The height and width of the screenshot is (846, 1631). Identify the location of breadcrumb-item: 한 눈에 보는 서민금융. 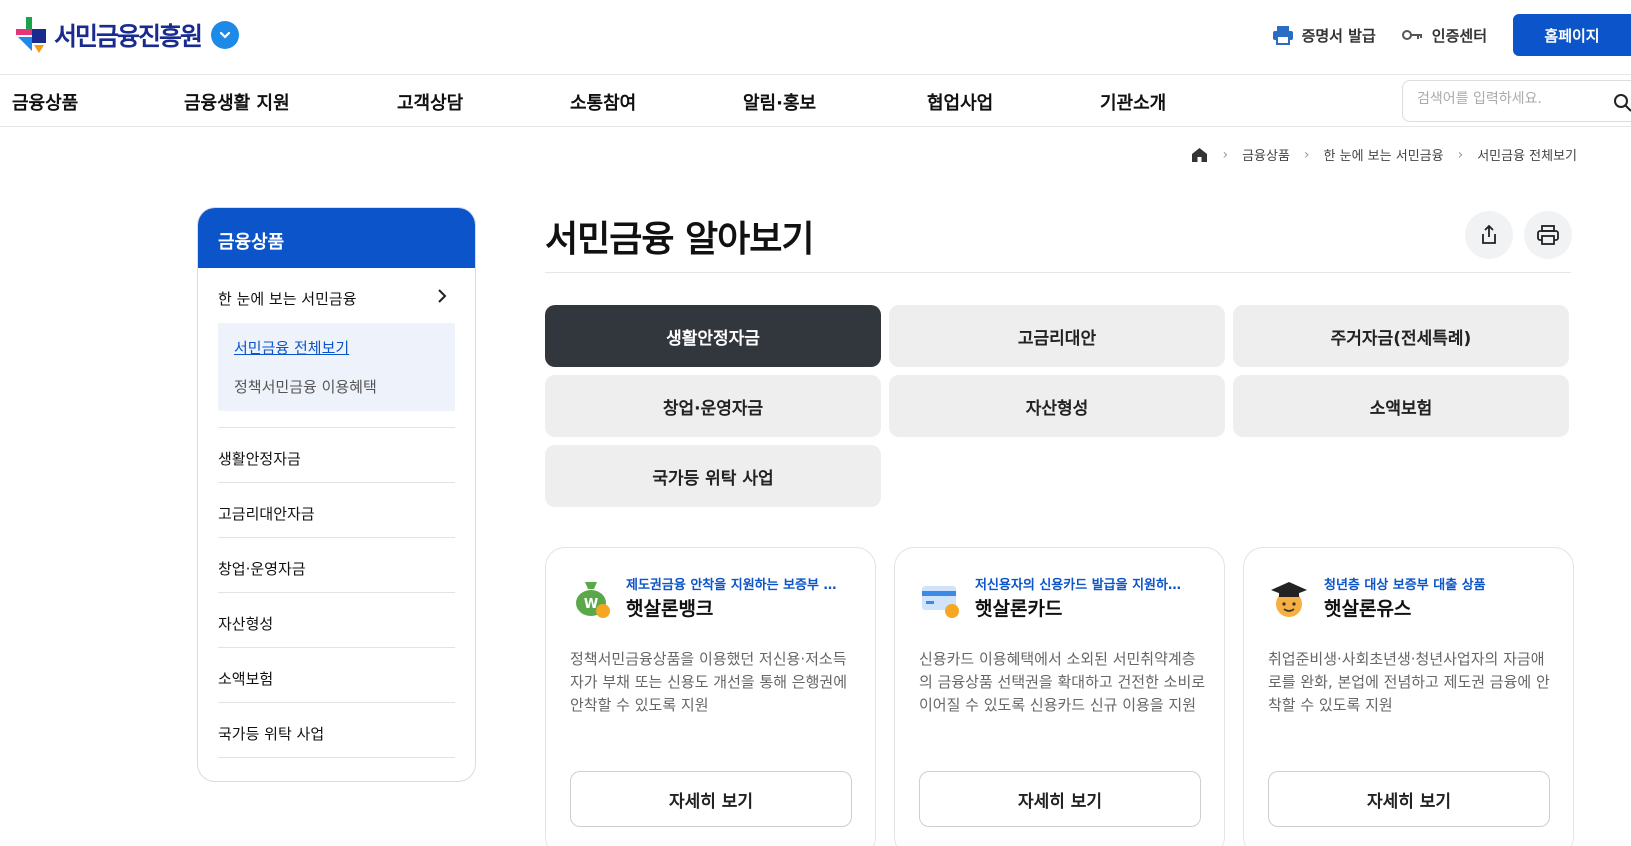
(1384, 154).